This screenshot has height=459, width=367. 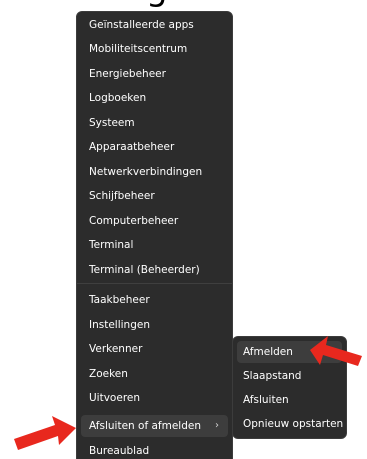 What do you see at coordinates (145, 426) in the screenshot?
I see `menu-item-label: Afsluiten of afmelden` at bounding box center [145, 426].